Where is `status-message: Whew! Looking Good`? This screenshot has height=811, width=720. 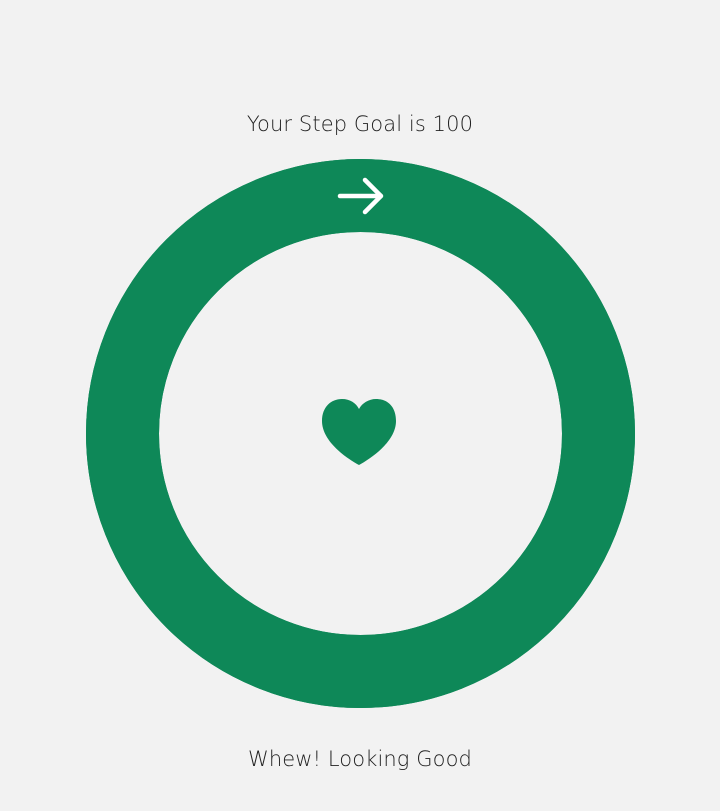 status-message: Whew! Looking Good is located at coordinates (360, 759).